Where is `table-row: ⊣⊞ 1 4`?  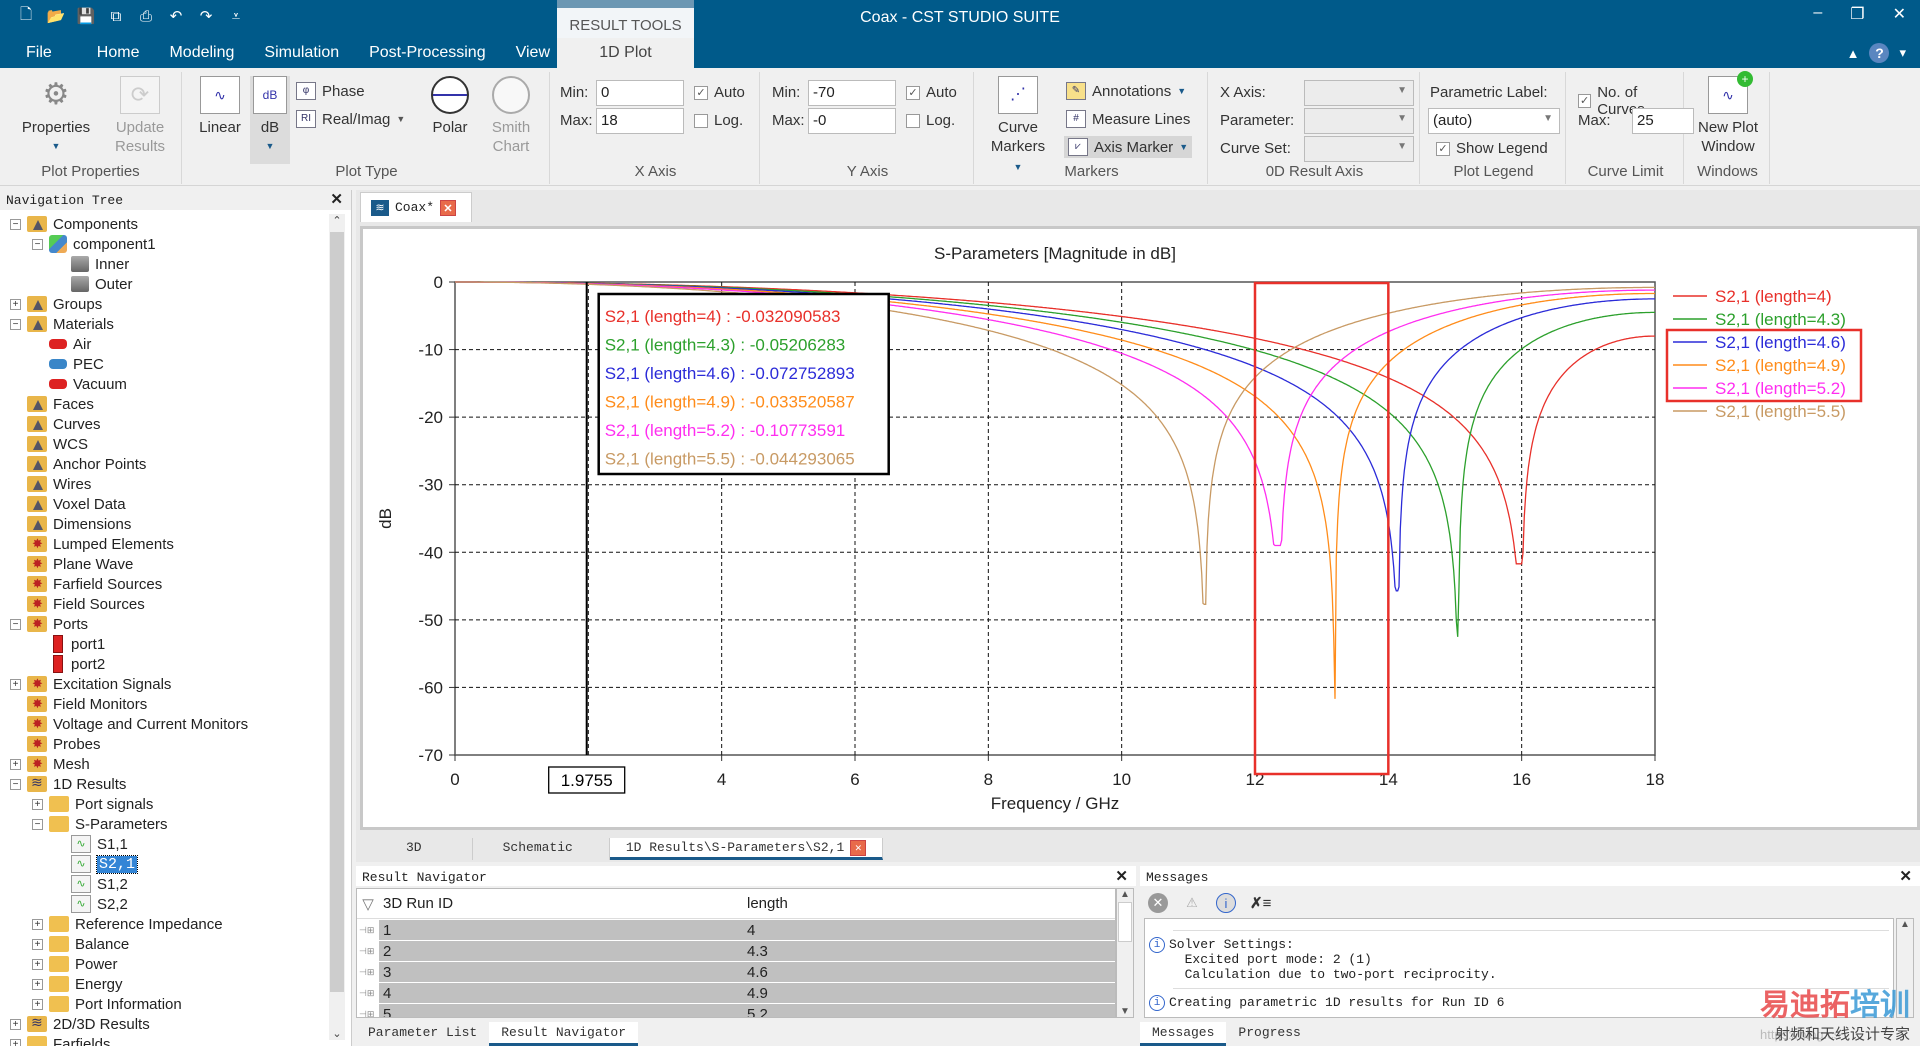
table-row: ⊣⊞ 1 4 is located at coordinates (737, 930).